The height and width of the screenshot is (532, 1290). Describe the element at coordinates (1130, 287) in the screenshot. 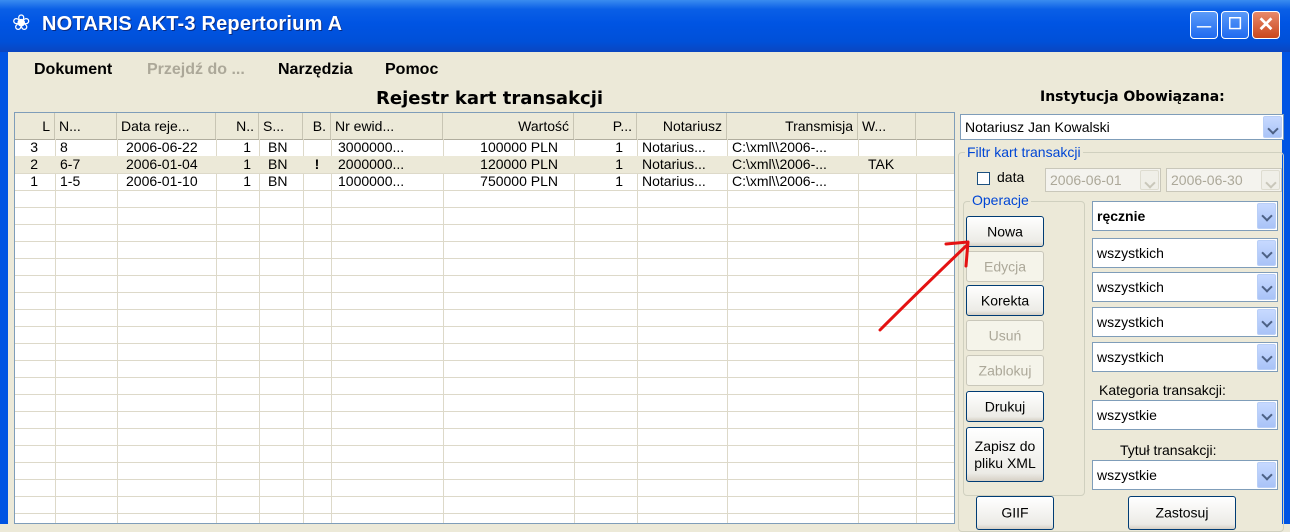

I see `filter-2-value: wszystkich` at that location.